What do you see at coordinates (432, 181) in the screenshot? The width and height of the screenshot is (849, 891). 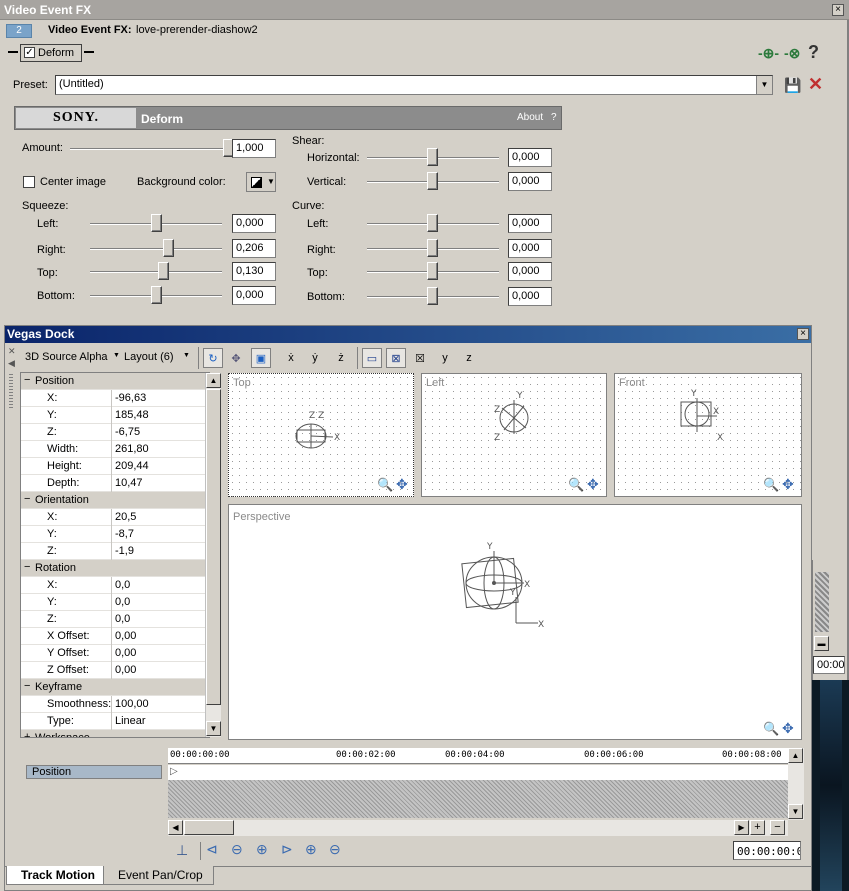 I see `shear-vertical-thumb` at bounding box center [432, 181].